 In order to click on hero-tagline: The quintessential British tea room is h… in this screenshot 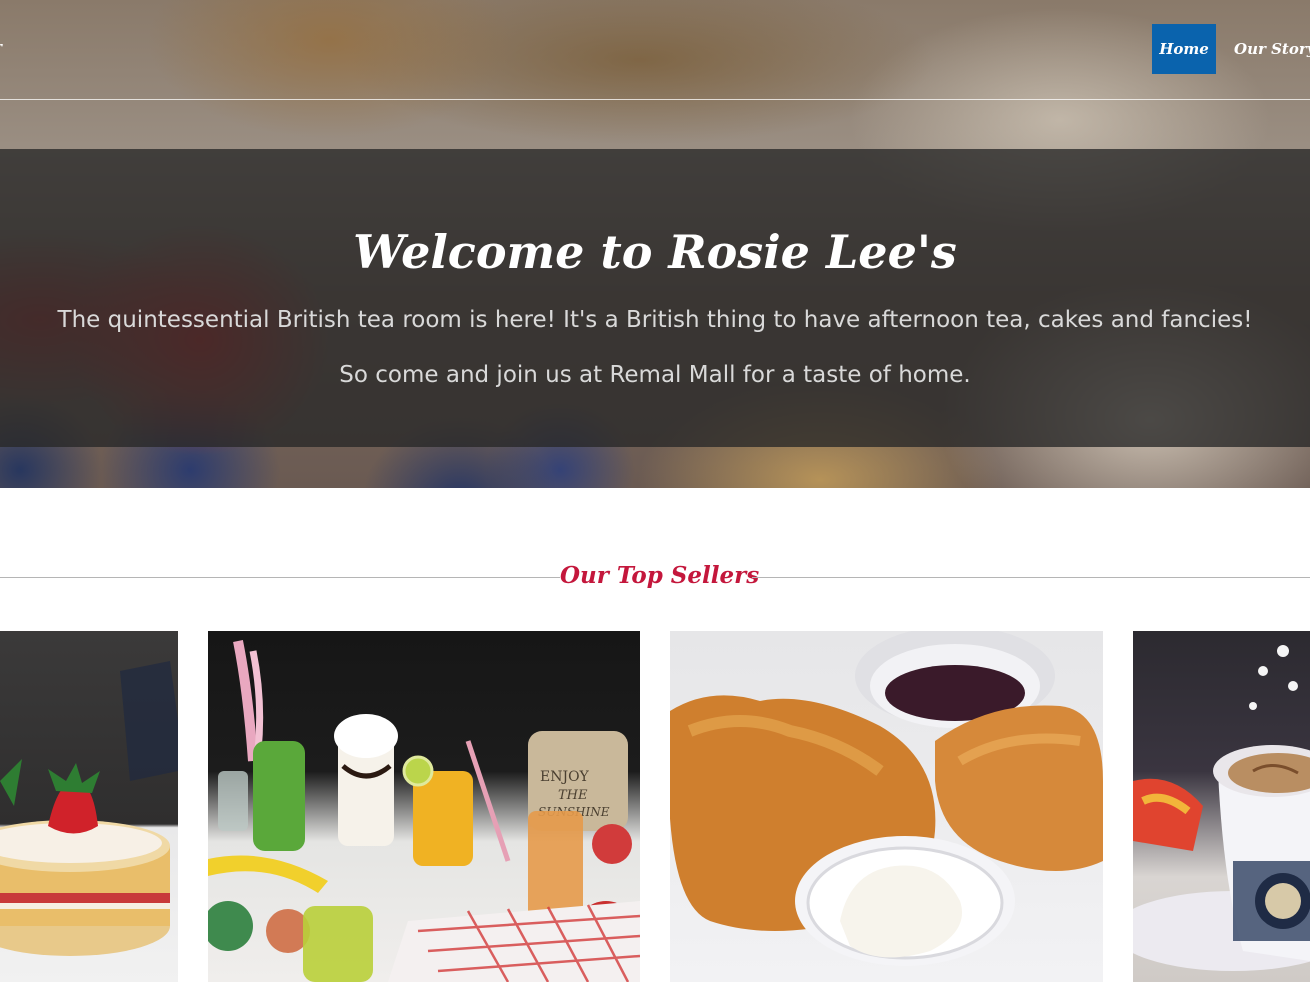, I will do `click(655, 320)`.